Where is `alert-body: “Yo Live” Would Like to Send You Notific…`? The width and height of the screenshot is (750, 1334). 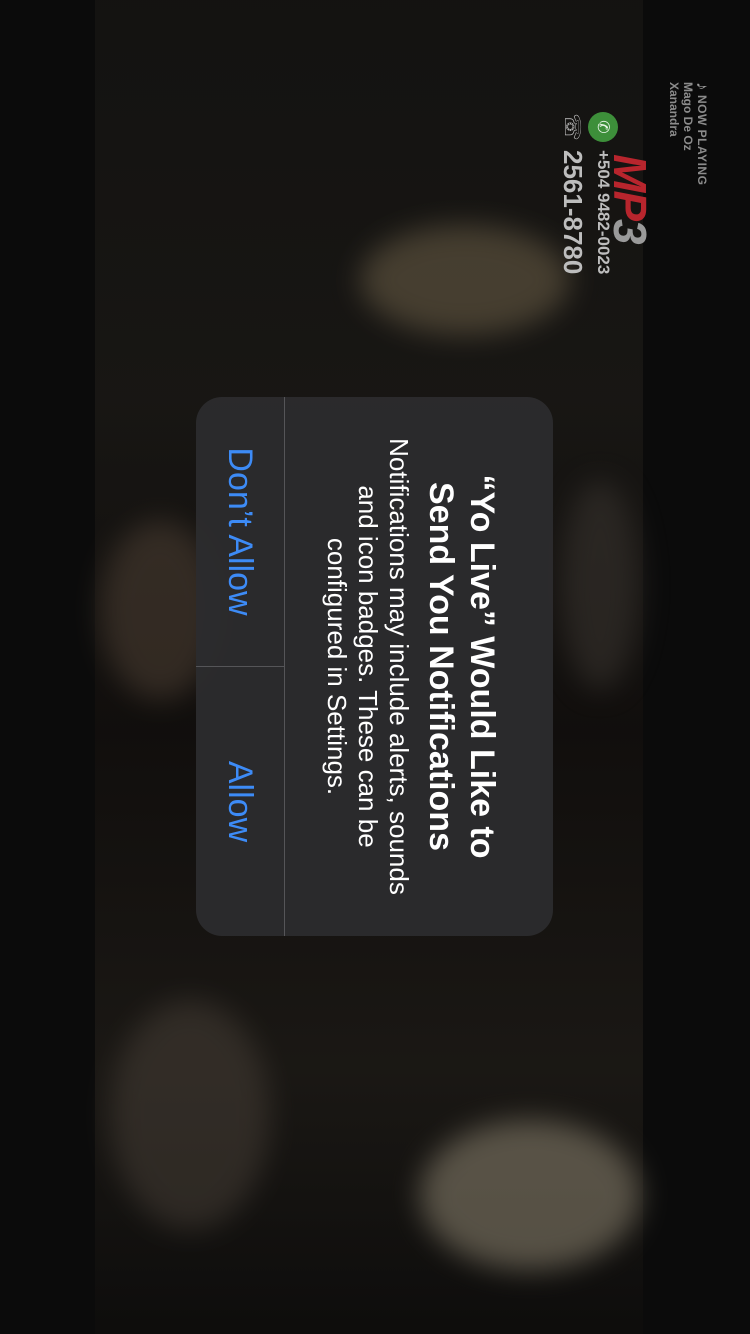
alert-body: “Yo Live” Would Like to Send You Notific… is located at coordinates (419, 666).